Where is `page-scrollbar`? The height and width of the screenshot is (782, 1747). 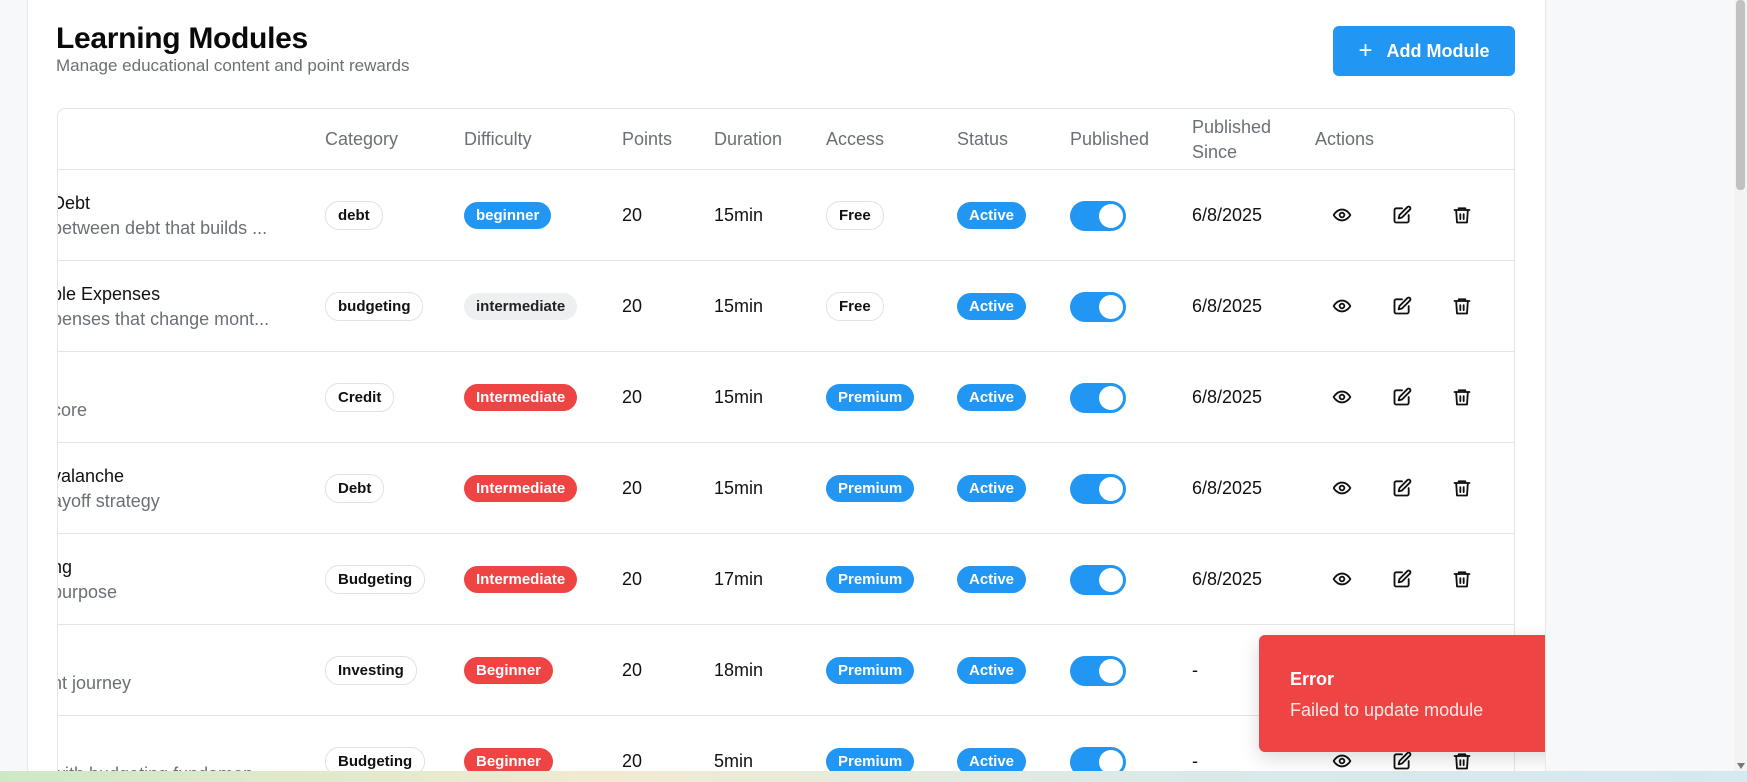
page-scrollbar is located at coordinates (1740, 385).